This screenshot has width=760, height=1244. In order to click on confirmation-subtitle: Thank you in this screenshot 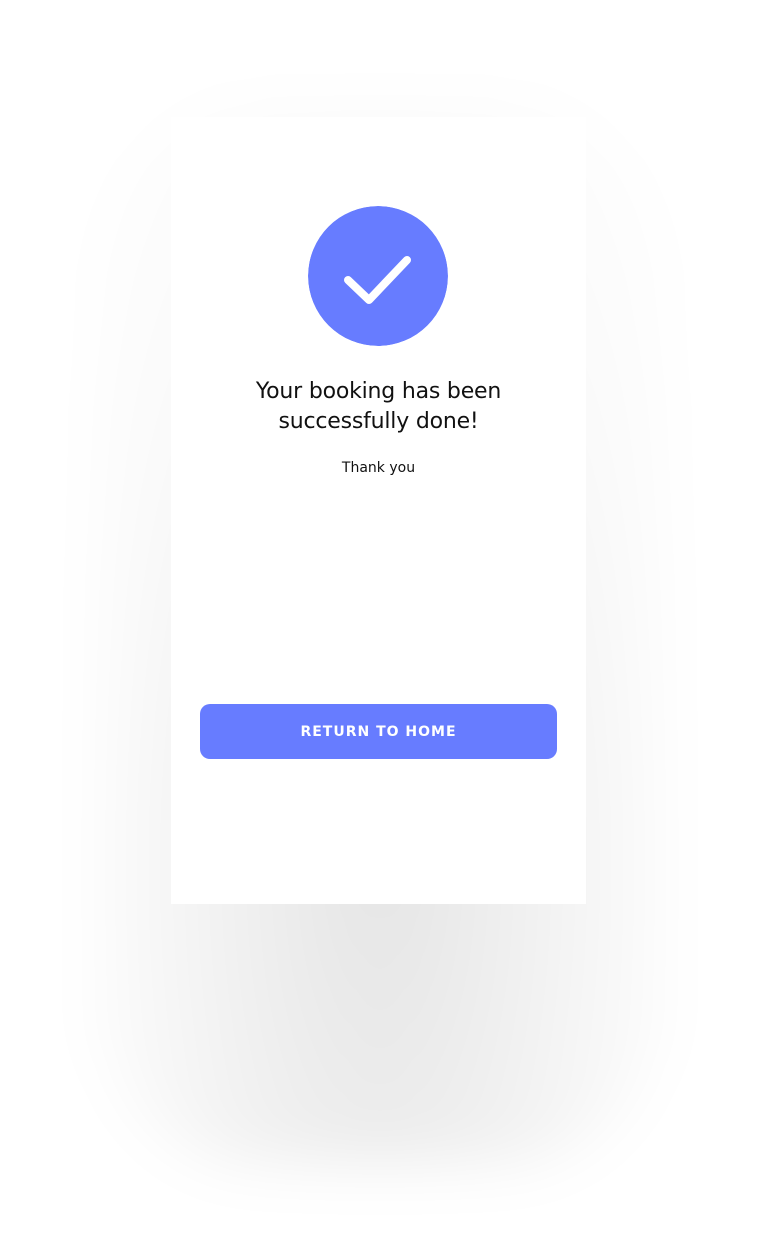, I will do `click(378, 468)`.